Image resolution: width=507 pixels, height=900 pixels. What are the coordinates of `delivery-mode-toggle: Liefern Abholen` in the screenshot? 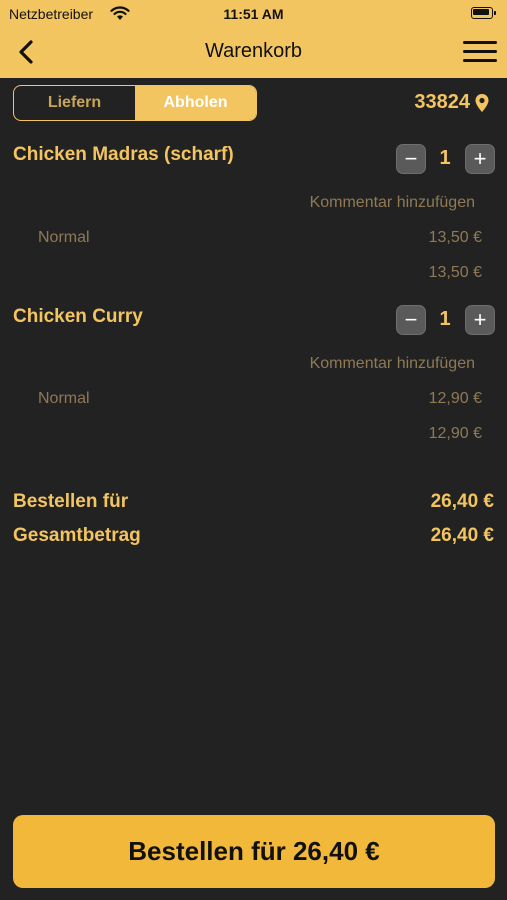 It's located at (135, 103).